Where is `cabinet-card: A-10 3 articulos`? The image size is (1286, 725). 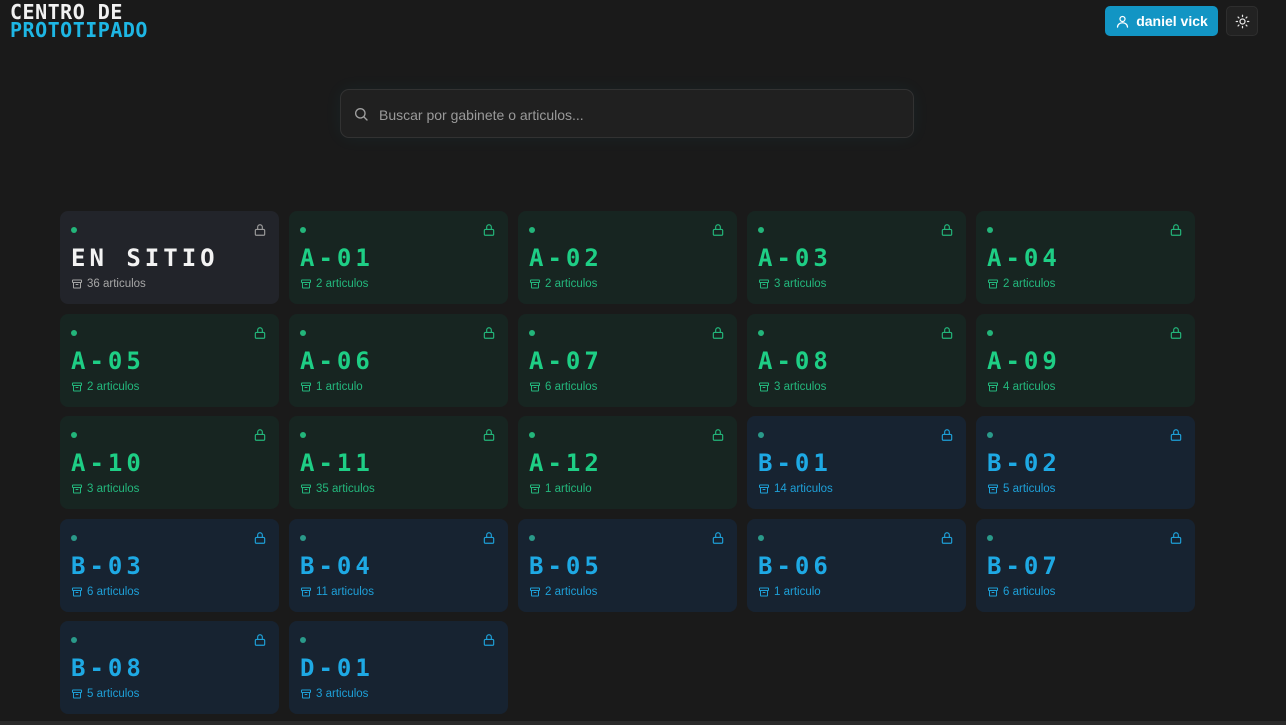
cabinet-card: A-10 3 articulos is located at coordinates (169, 462).